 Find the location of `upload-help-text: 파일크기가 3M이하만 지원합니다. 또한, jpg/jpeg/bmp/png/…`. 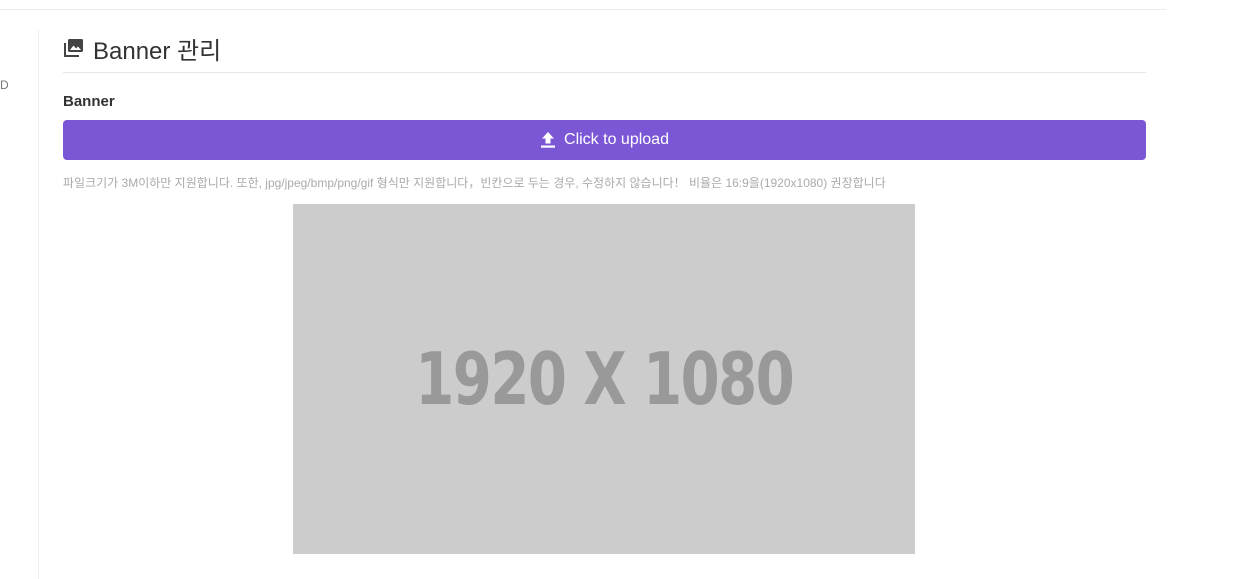

upload-help-text: 파일크기가 3M이하만 지원합니다. 또한, jpg/jpeg/bmp/png/… is located at coordinates (474, 183).